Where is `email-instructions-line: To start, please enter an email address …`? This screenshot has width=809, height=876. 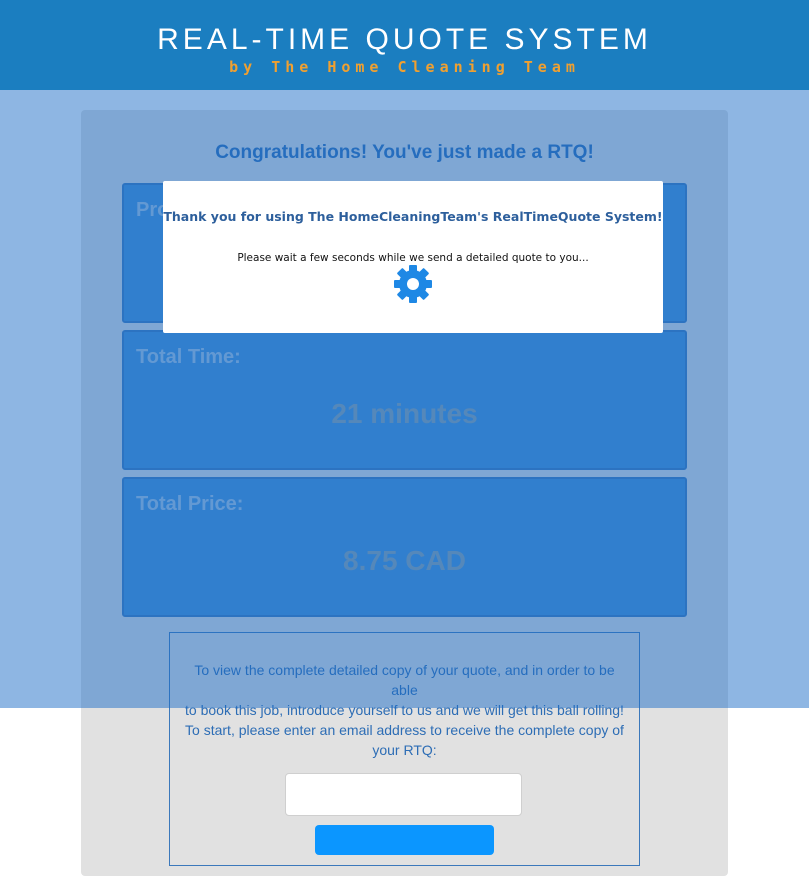
email-instructions-line: To start, please enter an email address … is located at coordinates (404, 740).